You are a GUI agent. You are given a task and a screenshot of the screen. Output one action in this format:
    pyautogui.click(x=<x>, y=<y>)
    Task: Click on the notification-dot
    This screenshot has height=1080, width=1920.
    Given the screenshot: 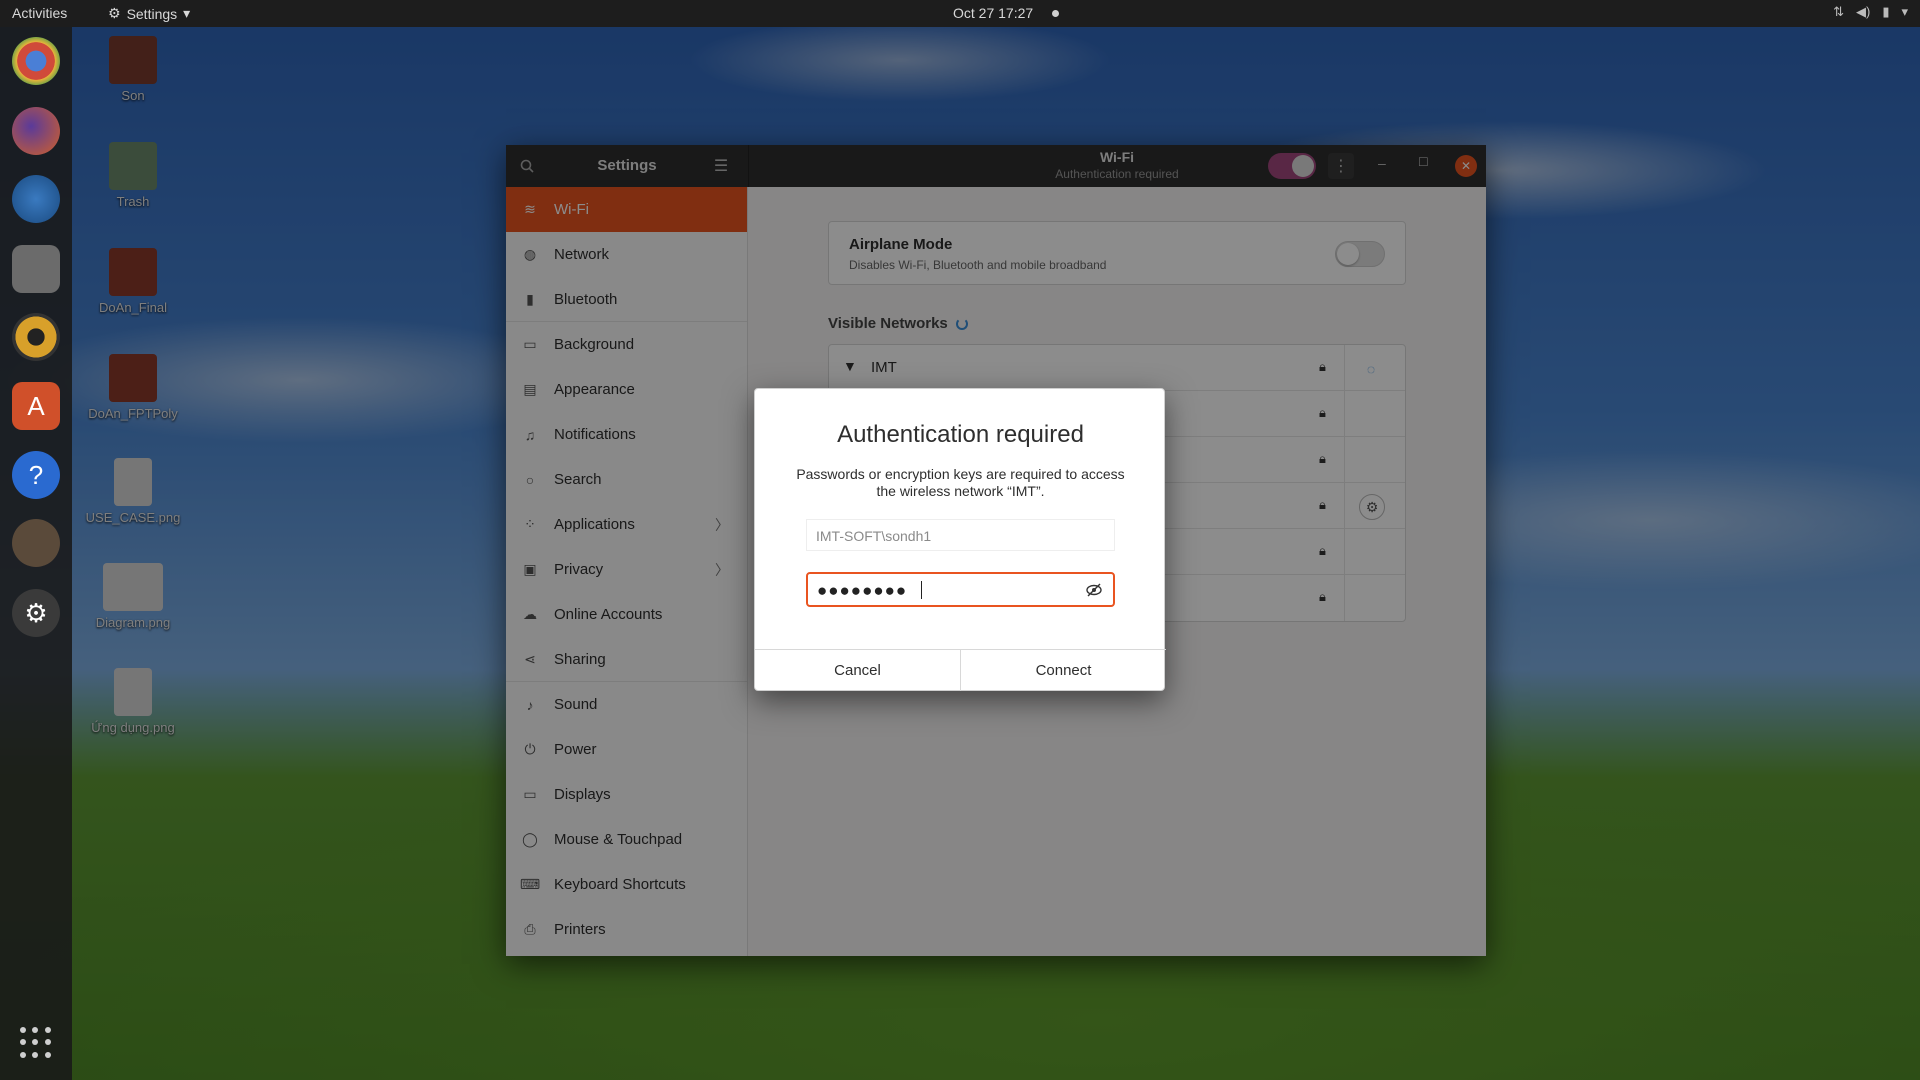 What is the action you would take?
    pyautogui.click(x=1055, y=13)
    